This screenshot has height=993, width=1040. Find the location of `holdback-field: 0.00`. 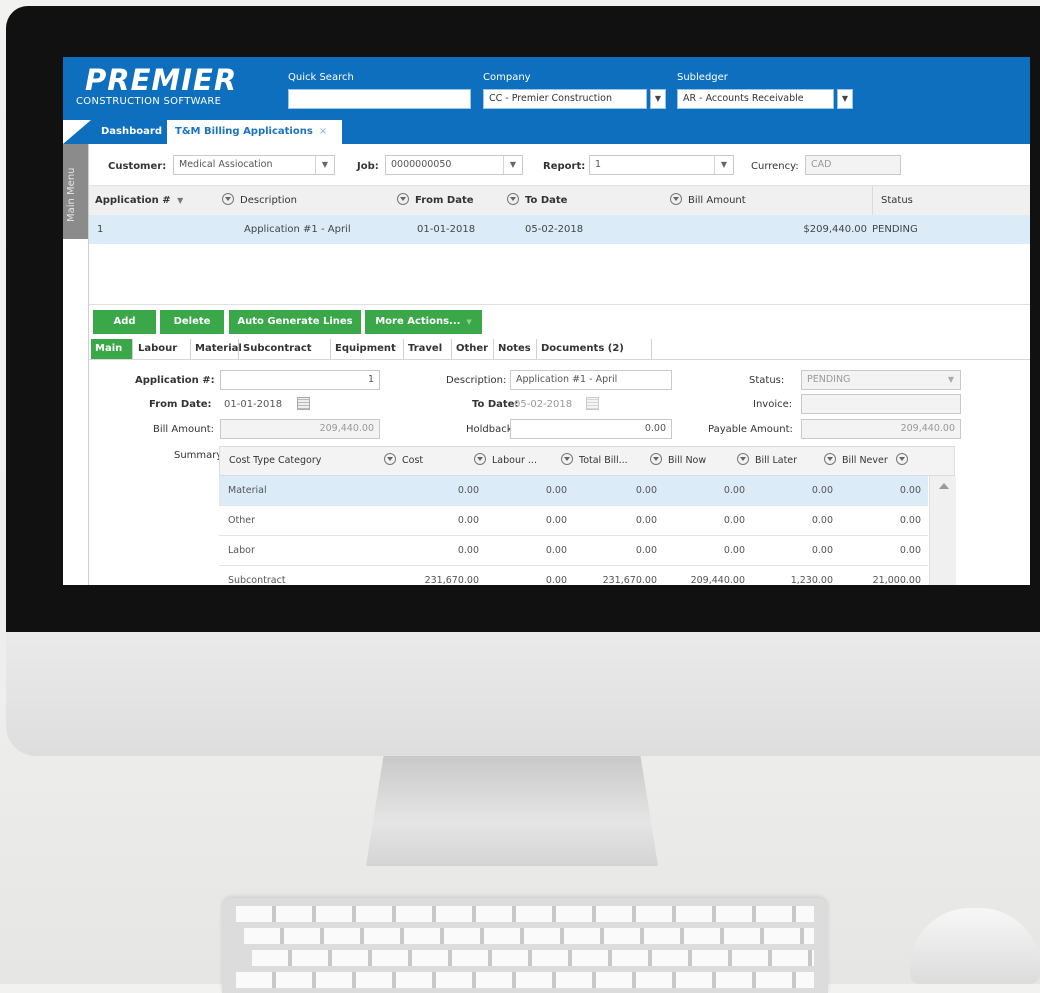

holdback-field: 0.00 is located at coordinates (591, 429).